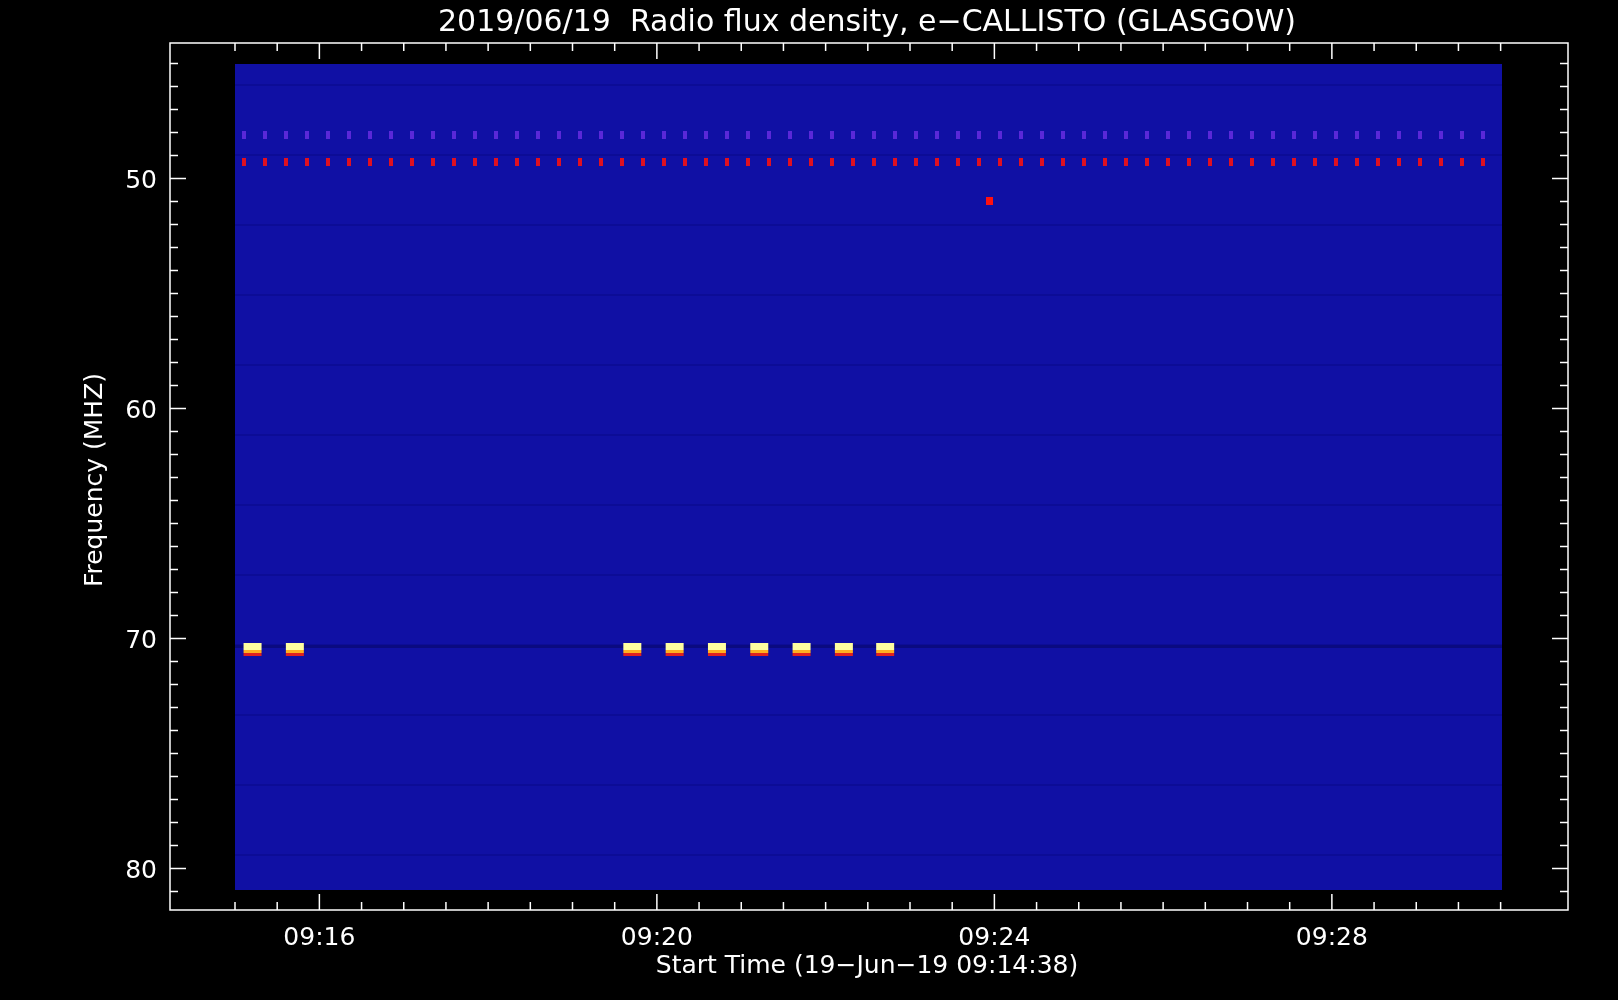  I want to click on y-tick-label: 70, so click(141, 639).